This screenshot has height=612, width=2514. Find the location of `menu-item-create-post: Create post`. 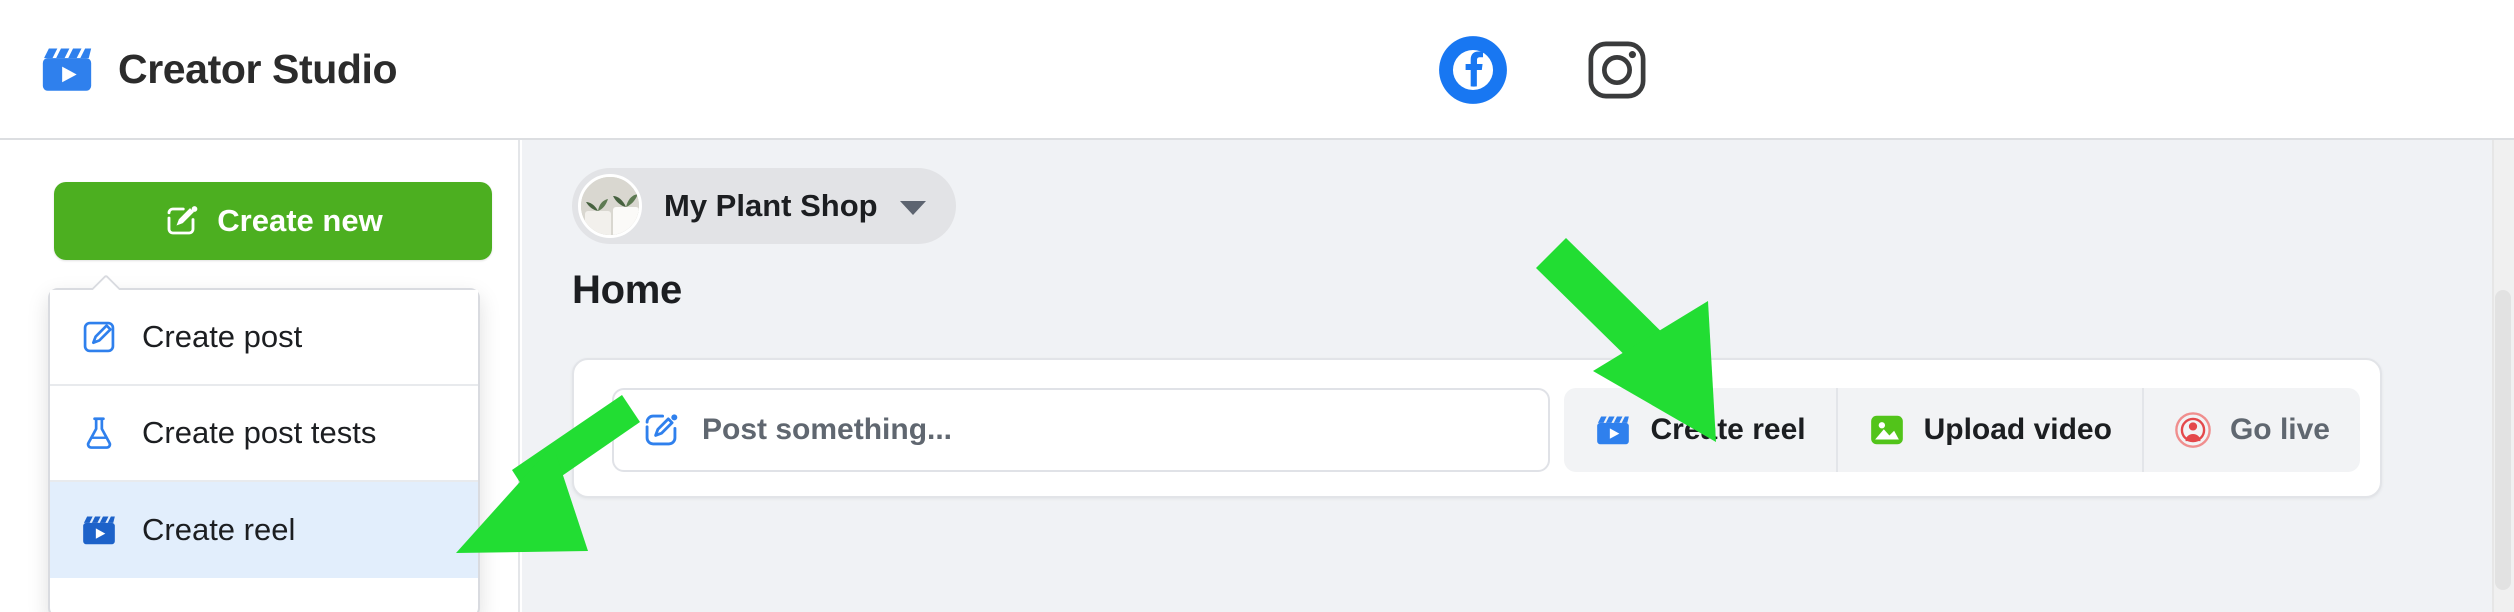

menu-item-create-post: Create post is located at coordinates (264, 338).